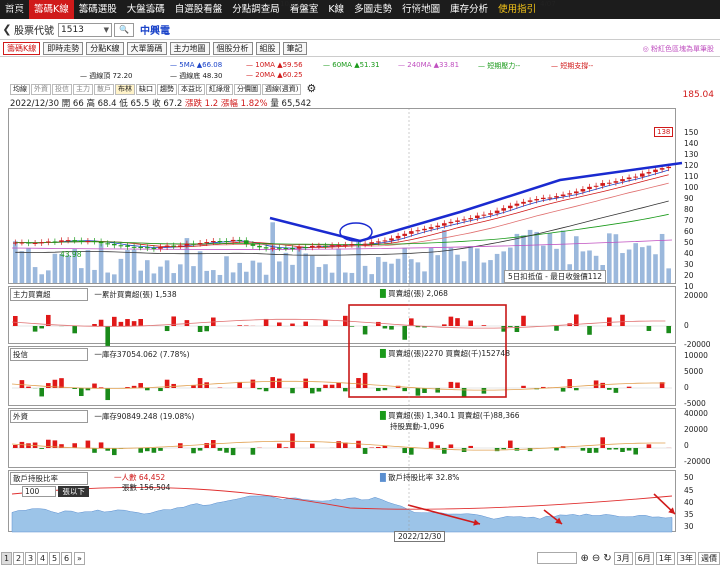 This screenshot has height=566, width=720. What do you see at coordinates (66, 558) in the screenshot?
I see `page-button: 6` at bounding box center [66, 558].